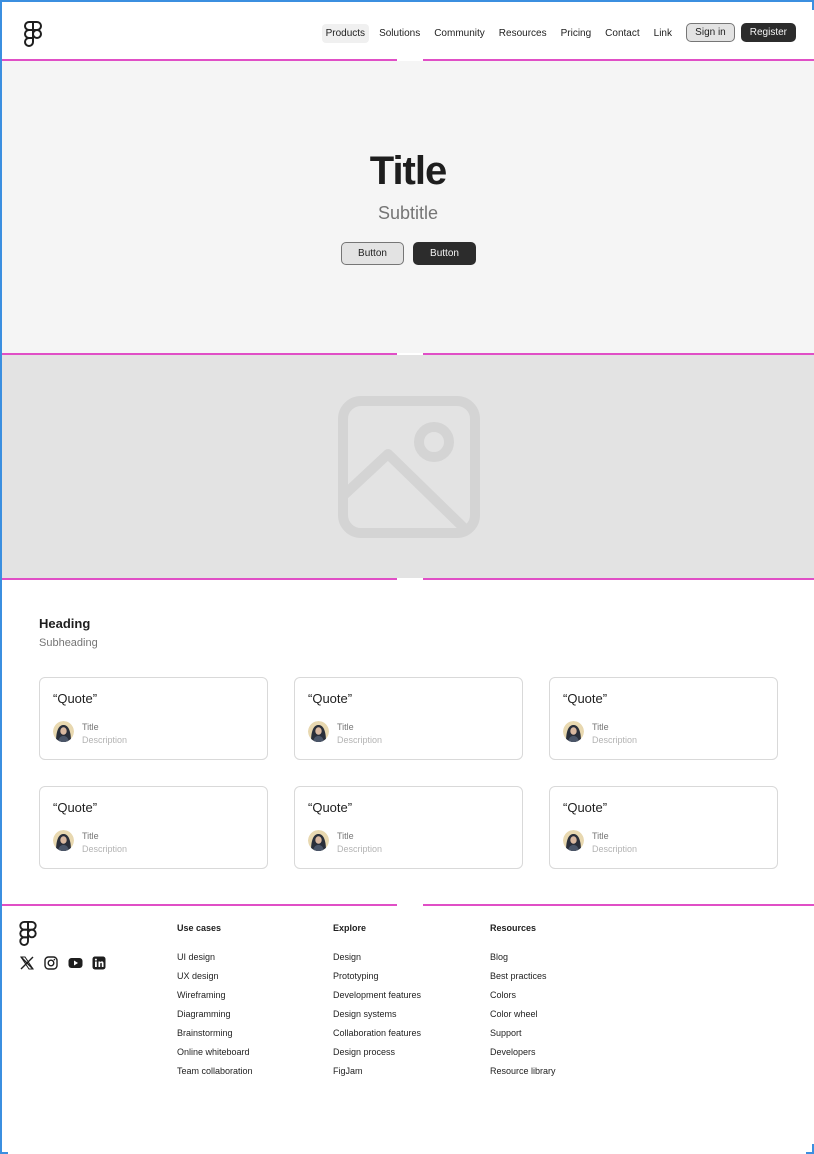  I want to click on image-placeholder-icon, so click(409, 467).